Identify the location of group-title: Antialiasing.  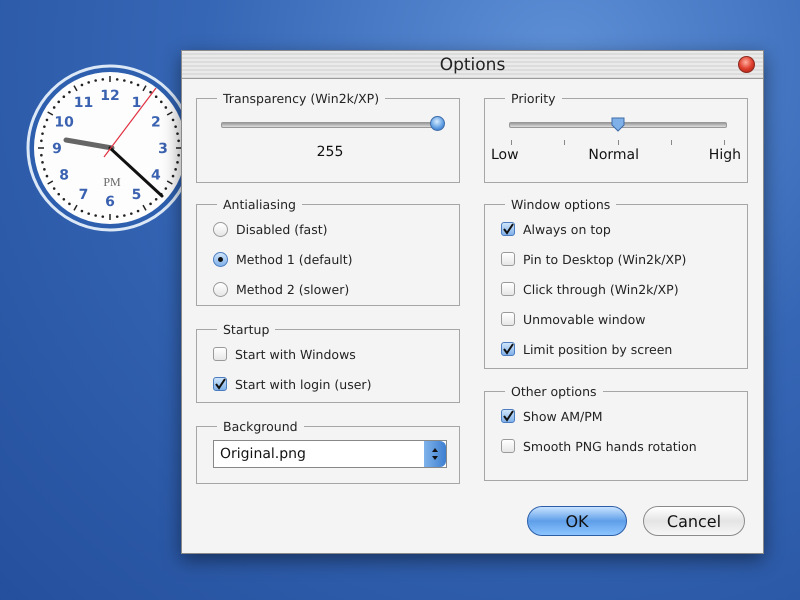
(259, 204).